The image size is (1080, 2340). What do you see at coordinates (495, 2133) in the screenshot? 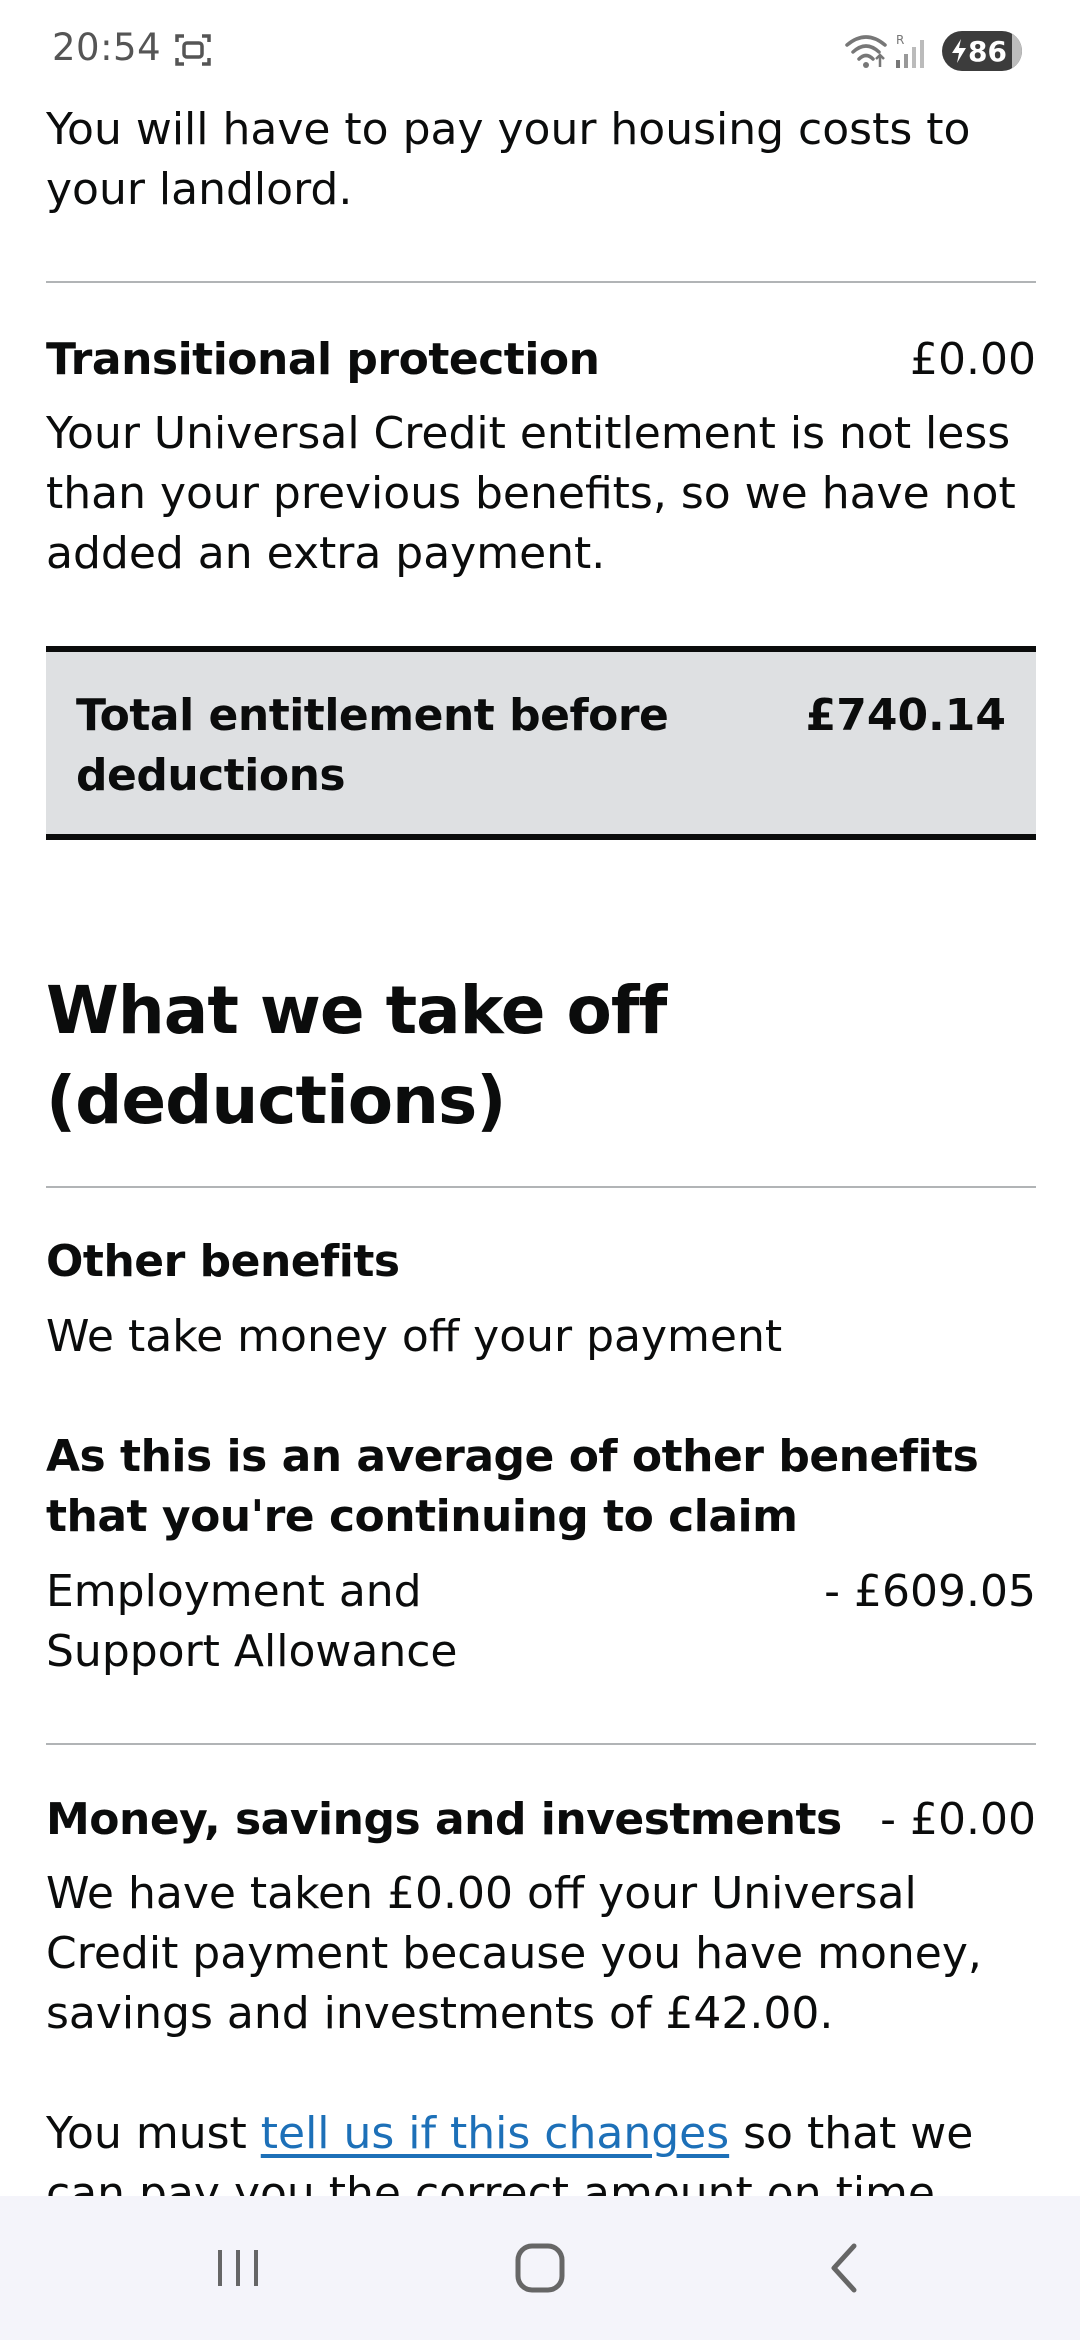
I see `tell-us-if-this-changes-link: tell us if this changes` at bounding box center [495, 2133].